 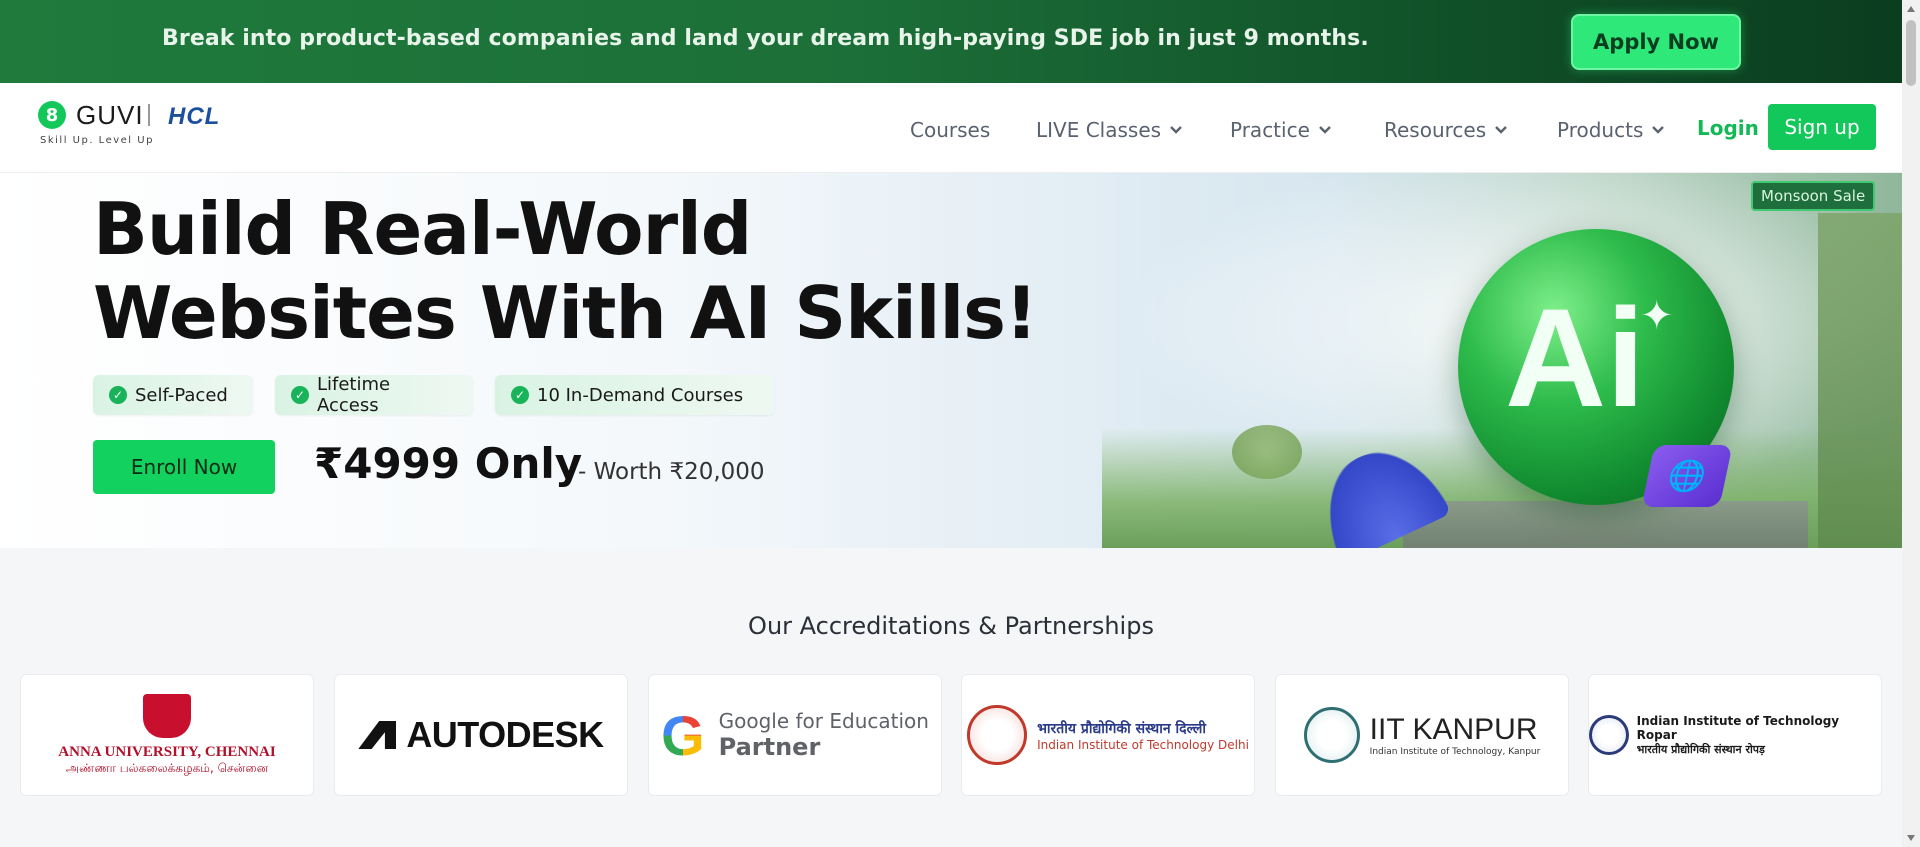 What do you see at coordinates (1860, 380) in the screenshot?
I see `trees-decoration` at bounding box center [1860, 380].